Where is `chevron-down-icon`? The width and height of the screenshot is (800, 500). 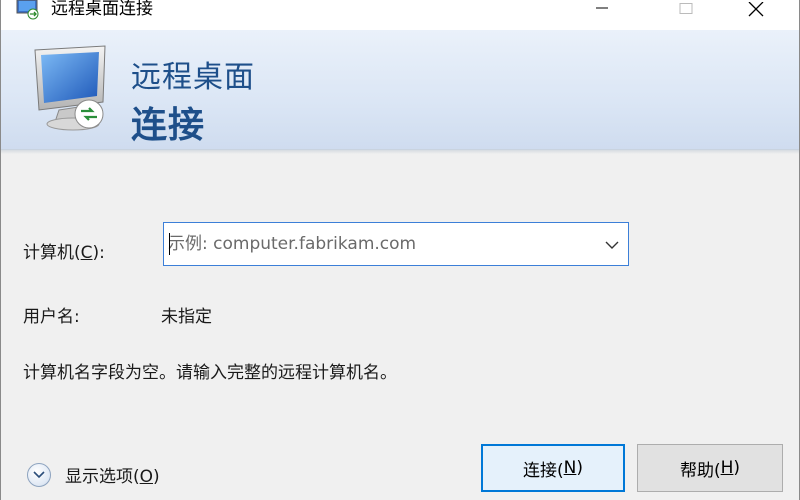
chevron-down-icon is located at coordinates (612, 245).